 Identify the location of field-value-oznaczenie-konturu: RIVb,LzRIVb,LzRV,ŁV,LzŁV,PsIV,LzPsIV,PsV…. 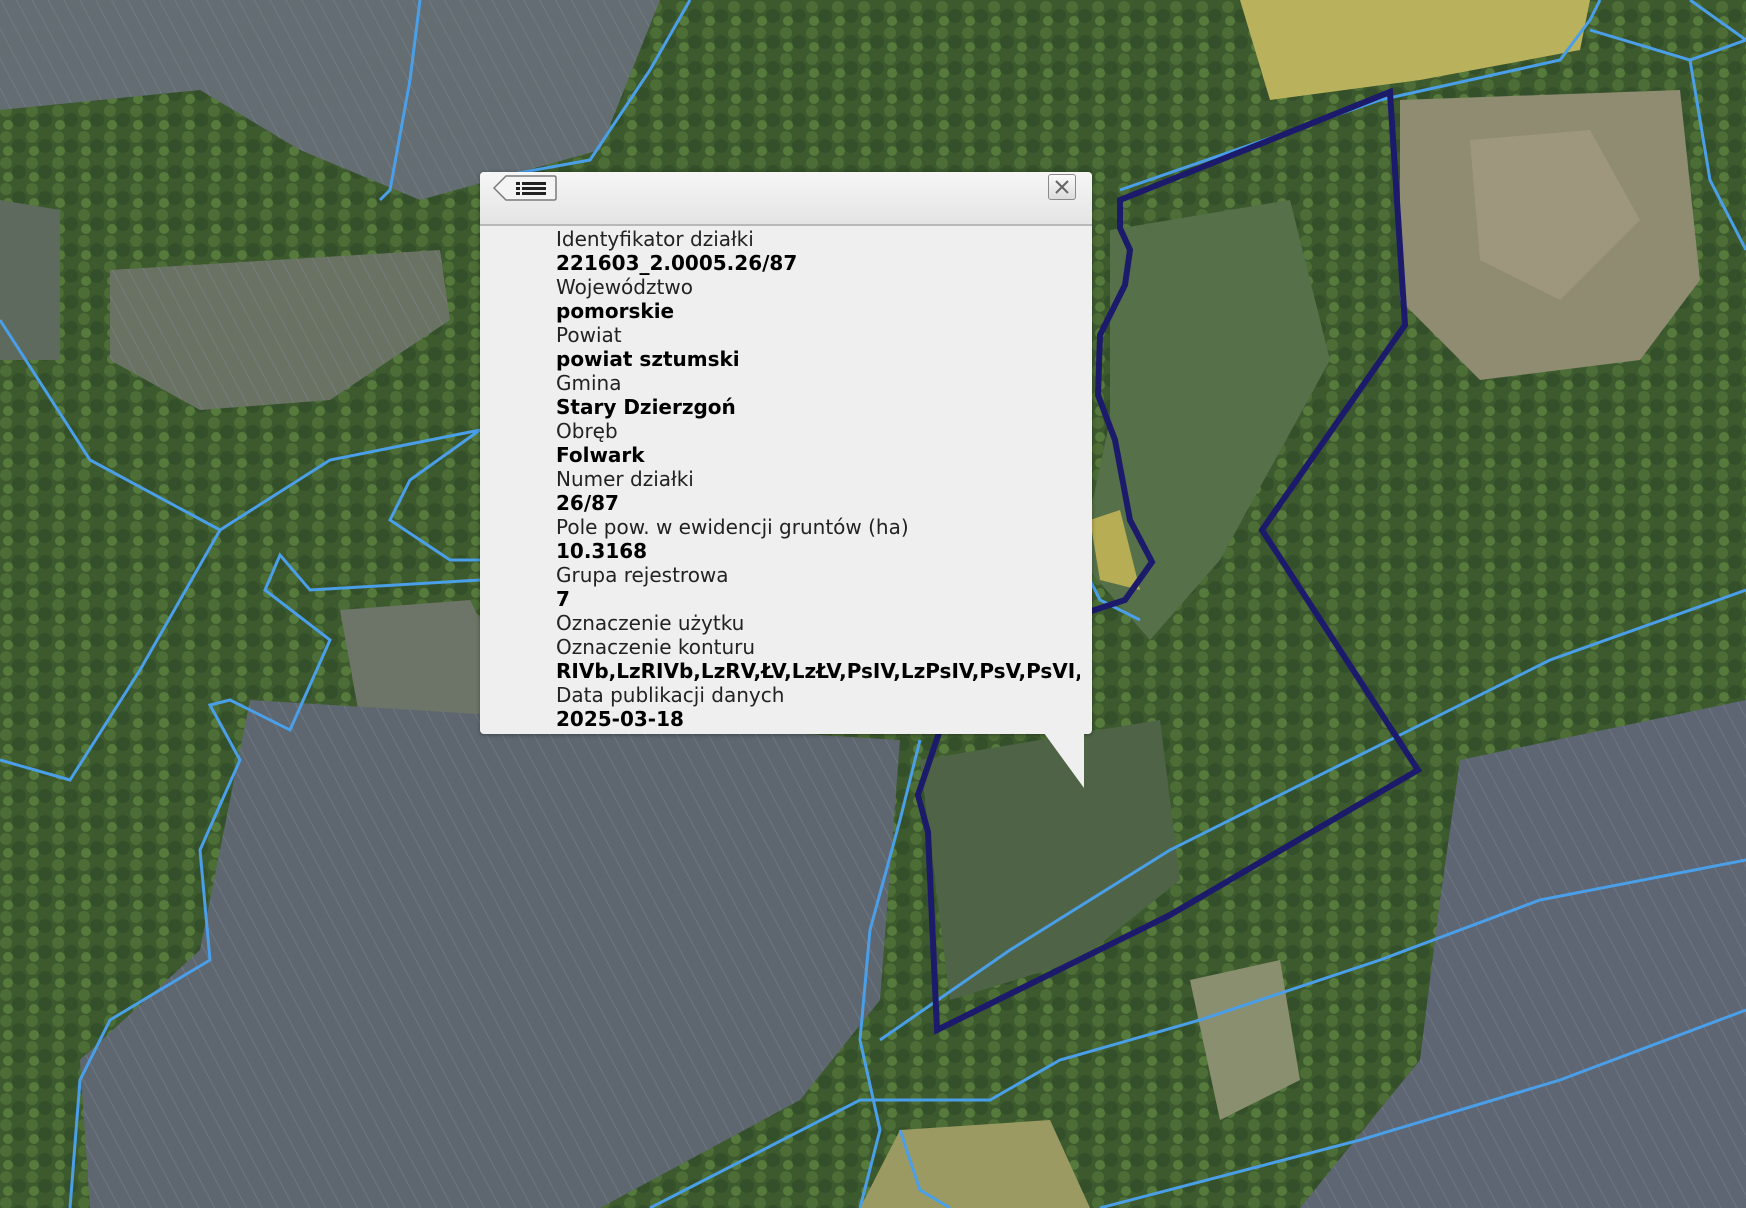
(818, 671).